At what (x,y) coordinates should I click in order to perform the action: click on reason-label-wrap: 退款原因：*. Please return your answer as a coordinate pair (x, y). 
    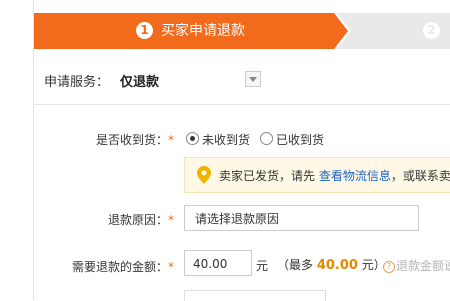
    Looking at the image, I should click on (134, 219).